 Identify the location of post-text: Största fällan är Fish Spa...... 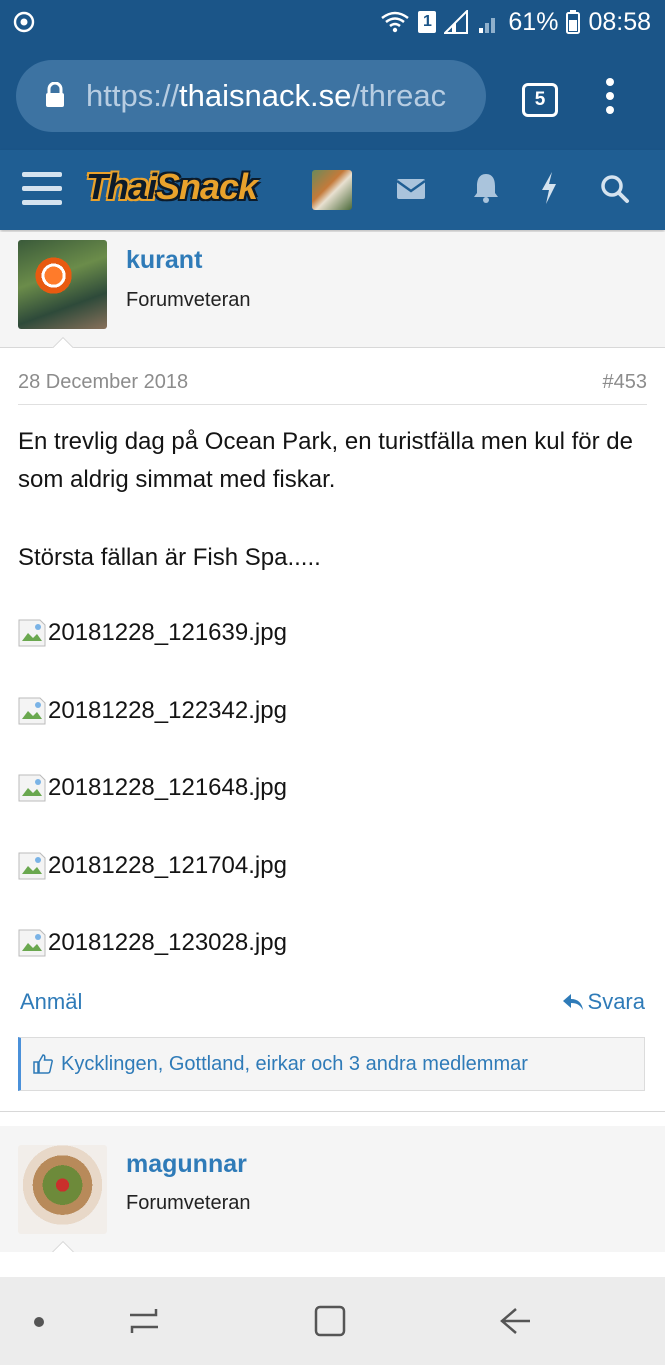
(169, 557).